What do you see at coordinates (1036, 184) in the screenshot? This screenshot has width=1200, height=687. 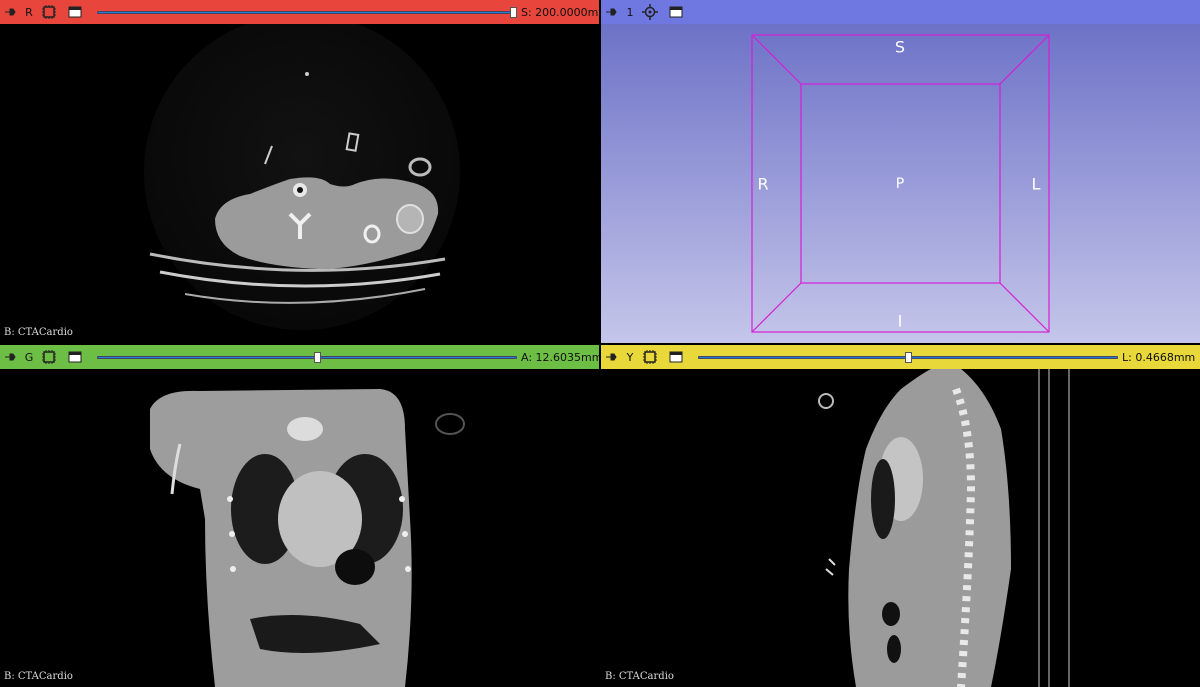 I see `orientation-label-left: L` at bounding box center [1036, 184].